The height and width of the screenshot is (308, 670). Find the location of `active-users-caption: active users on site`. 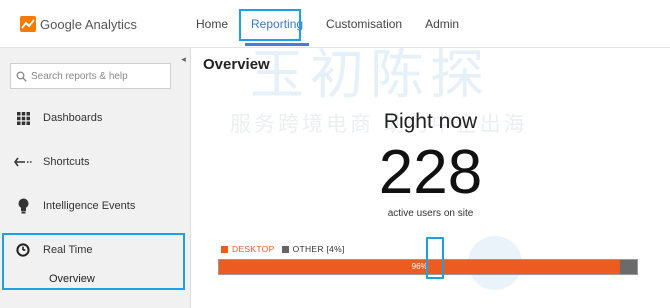

active-users-caption: active users on site is located at coordinates (430, 213).